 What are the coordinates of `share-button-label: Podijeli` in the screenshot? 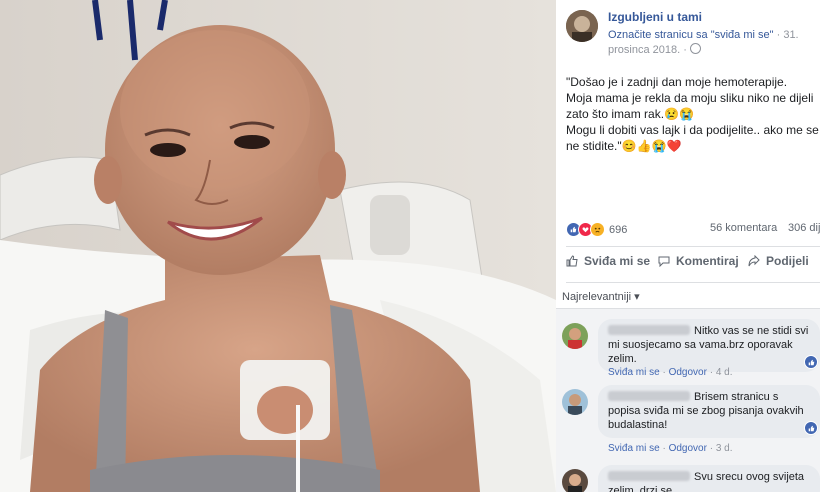 It's located at (787, 261).